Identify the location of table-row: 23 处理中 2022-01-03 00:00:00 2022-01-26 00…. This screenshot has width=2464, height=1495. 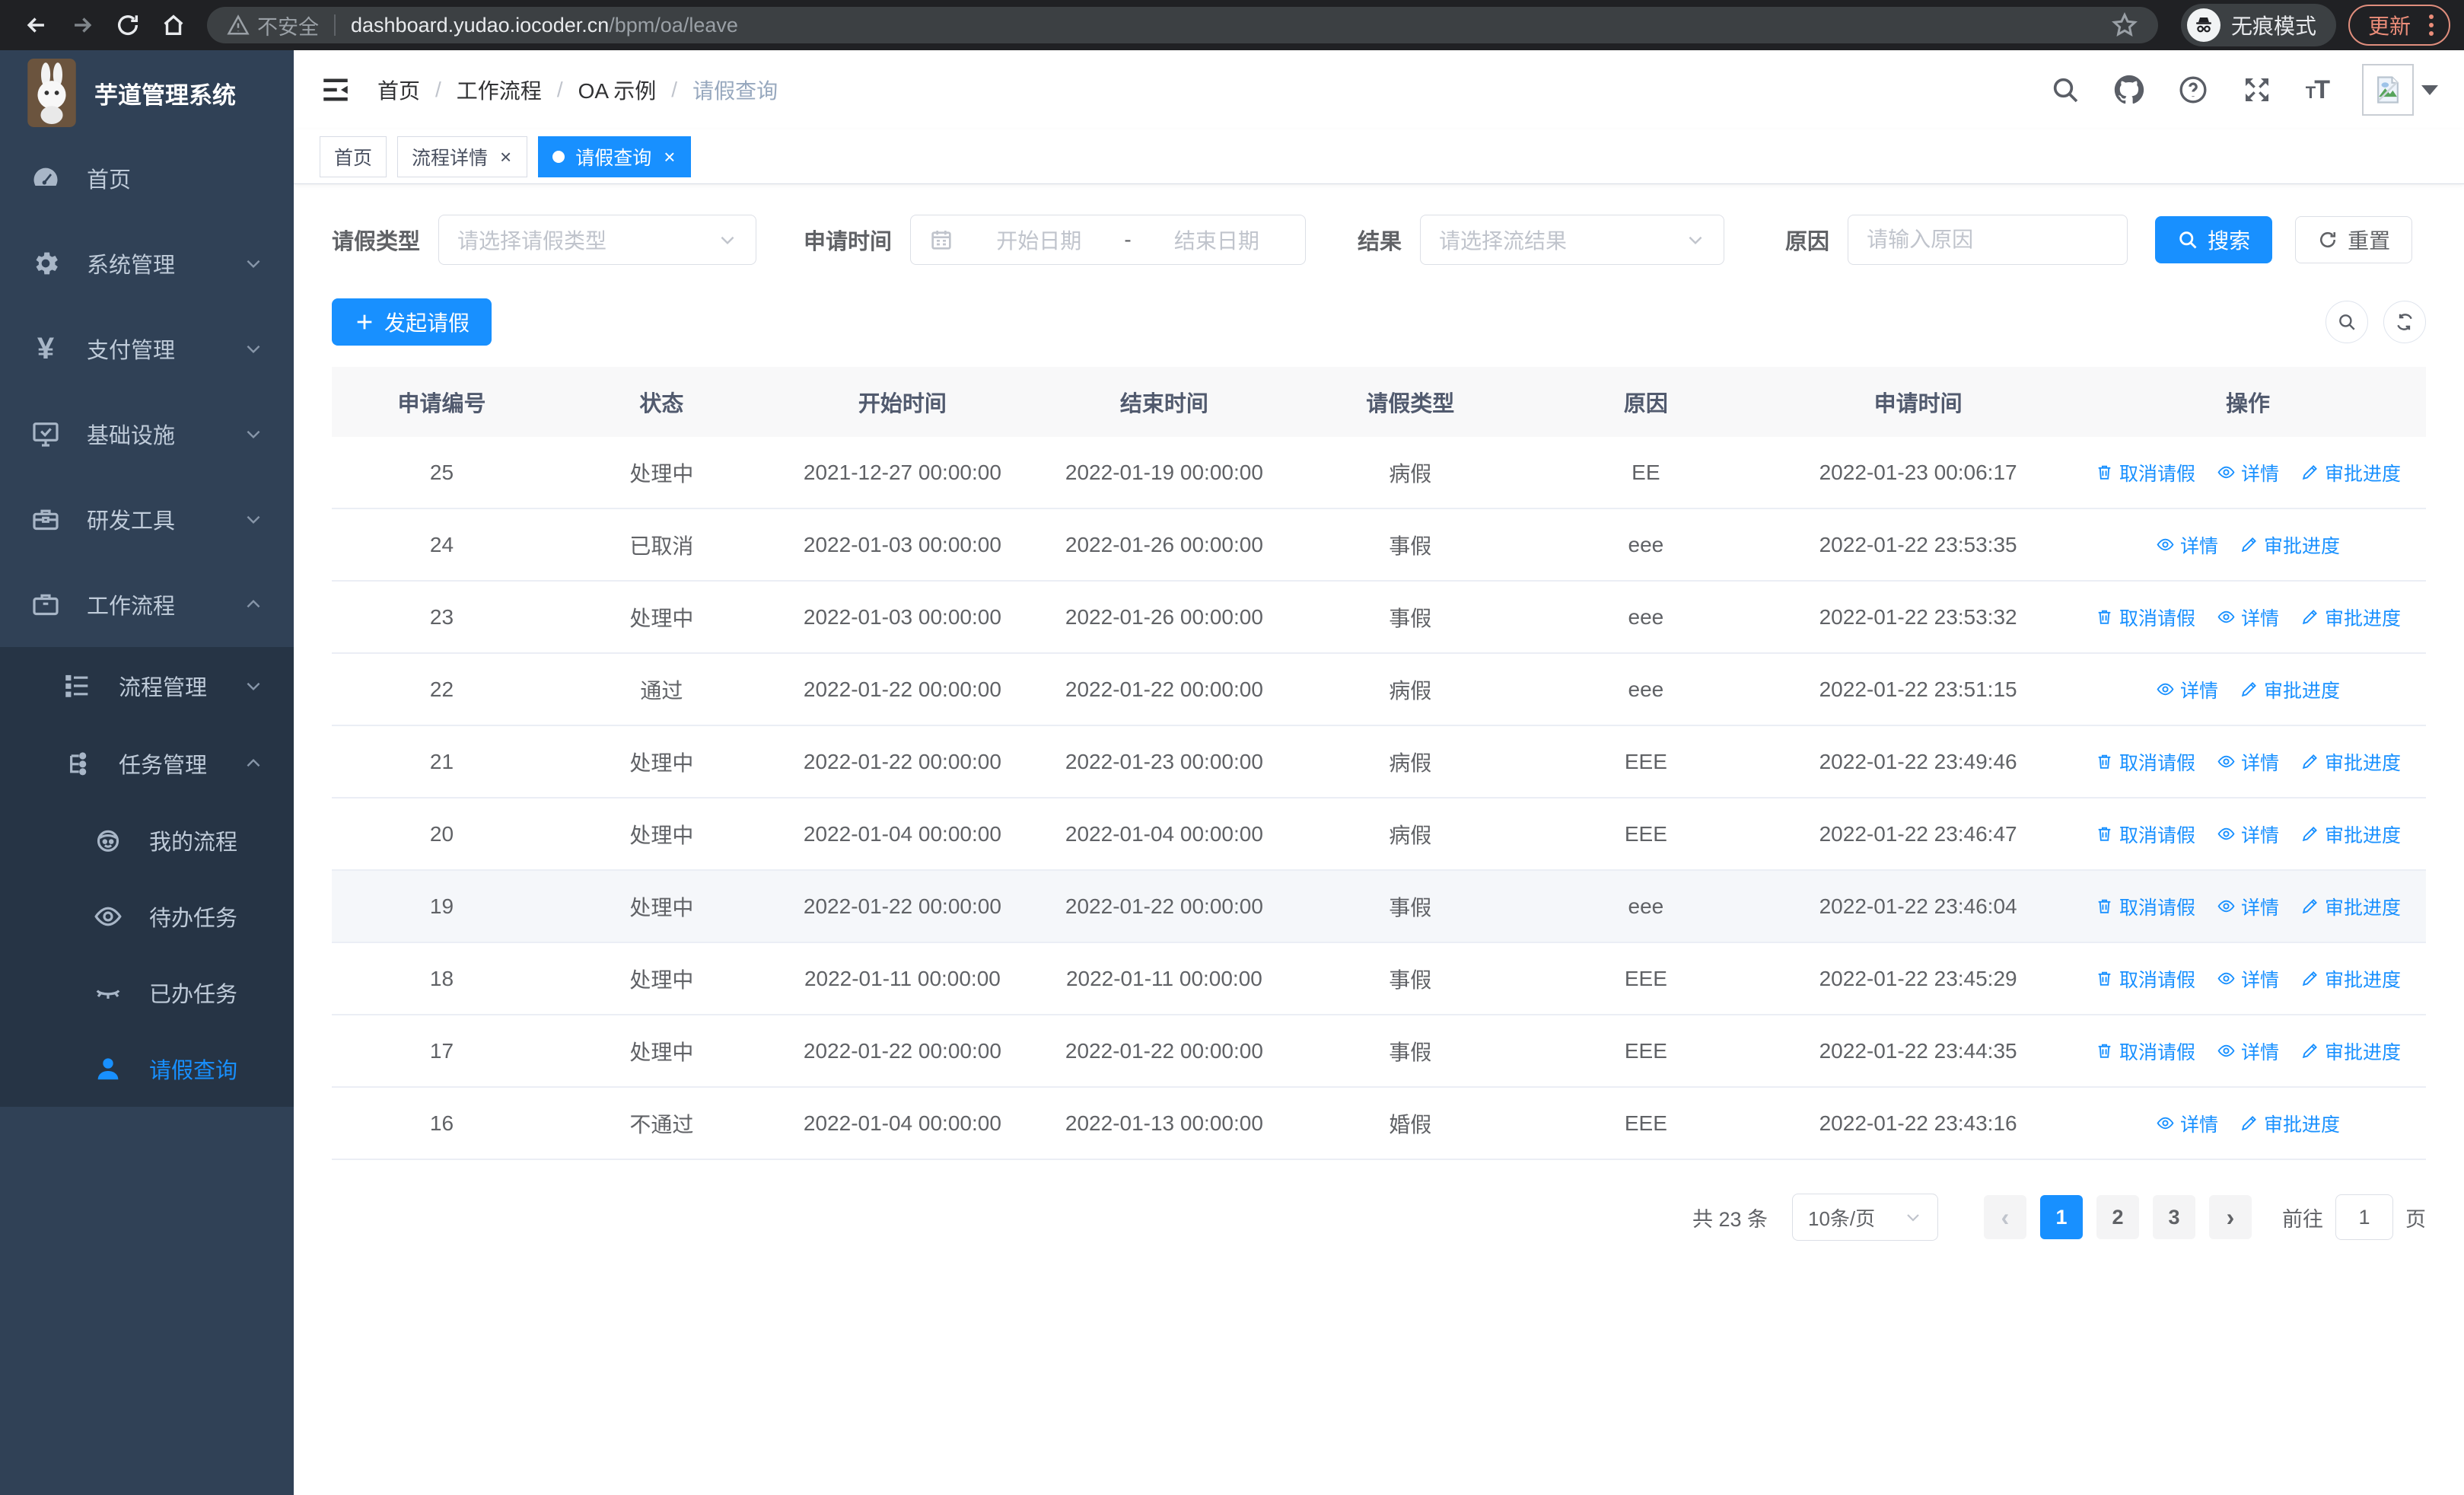
(1379, 618).